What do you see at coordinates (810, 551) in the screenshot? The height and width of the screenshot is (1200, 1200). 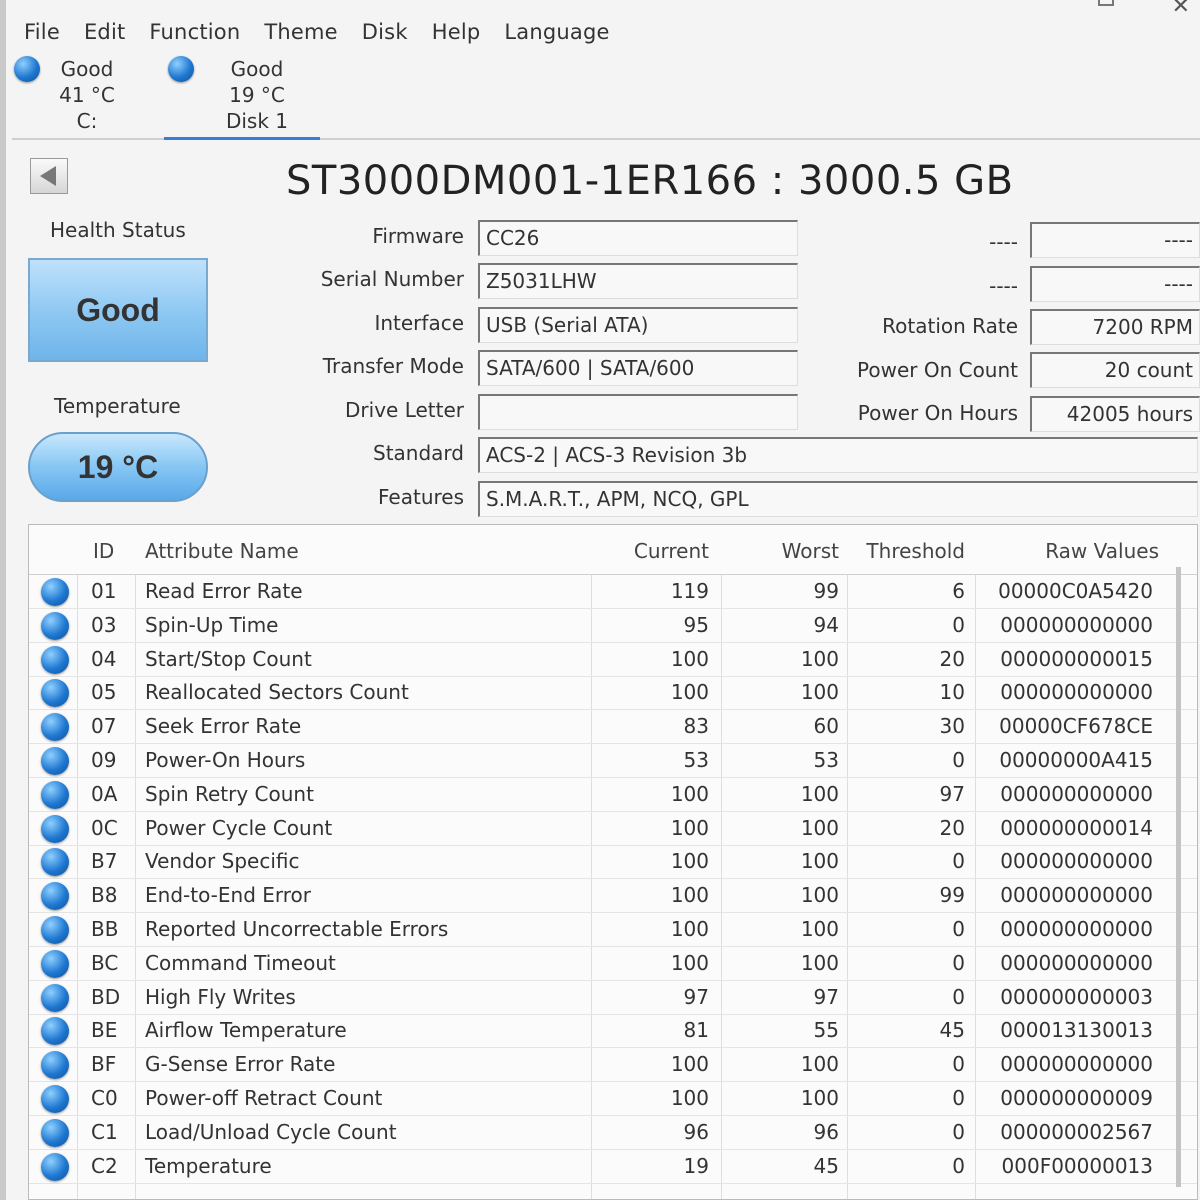 I see `header-worst: Worst` at bounding box center [810, 551].